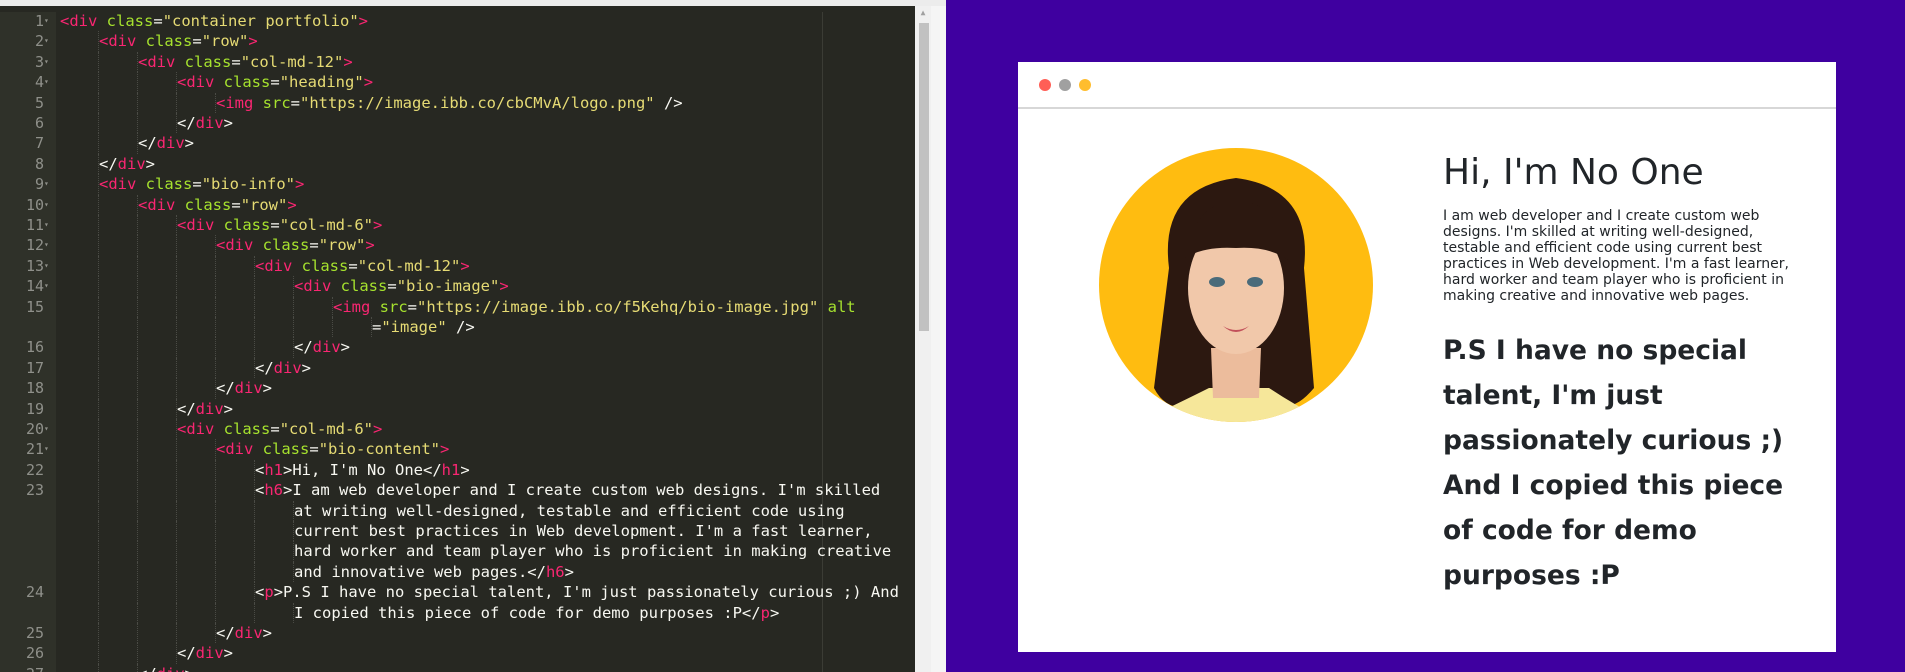 The image size is (1905, 672). I want to click on code-token: <div, so click(122, 184).